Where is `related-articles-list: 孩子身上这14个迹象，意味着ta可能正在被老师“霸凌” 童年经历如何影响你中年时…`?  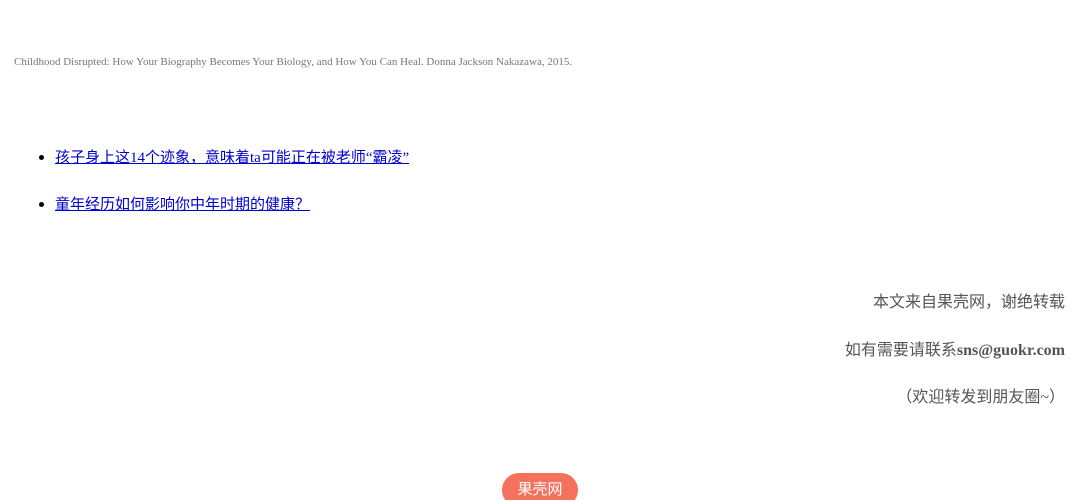 related-articles-list: 孩子身上这14个迹象，意味着ta可能正在被老师“霸凌” 童年经历如何影响你中年时… is located at coordinates (204, 191).